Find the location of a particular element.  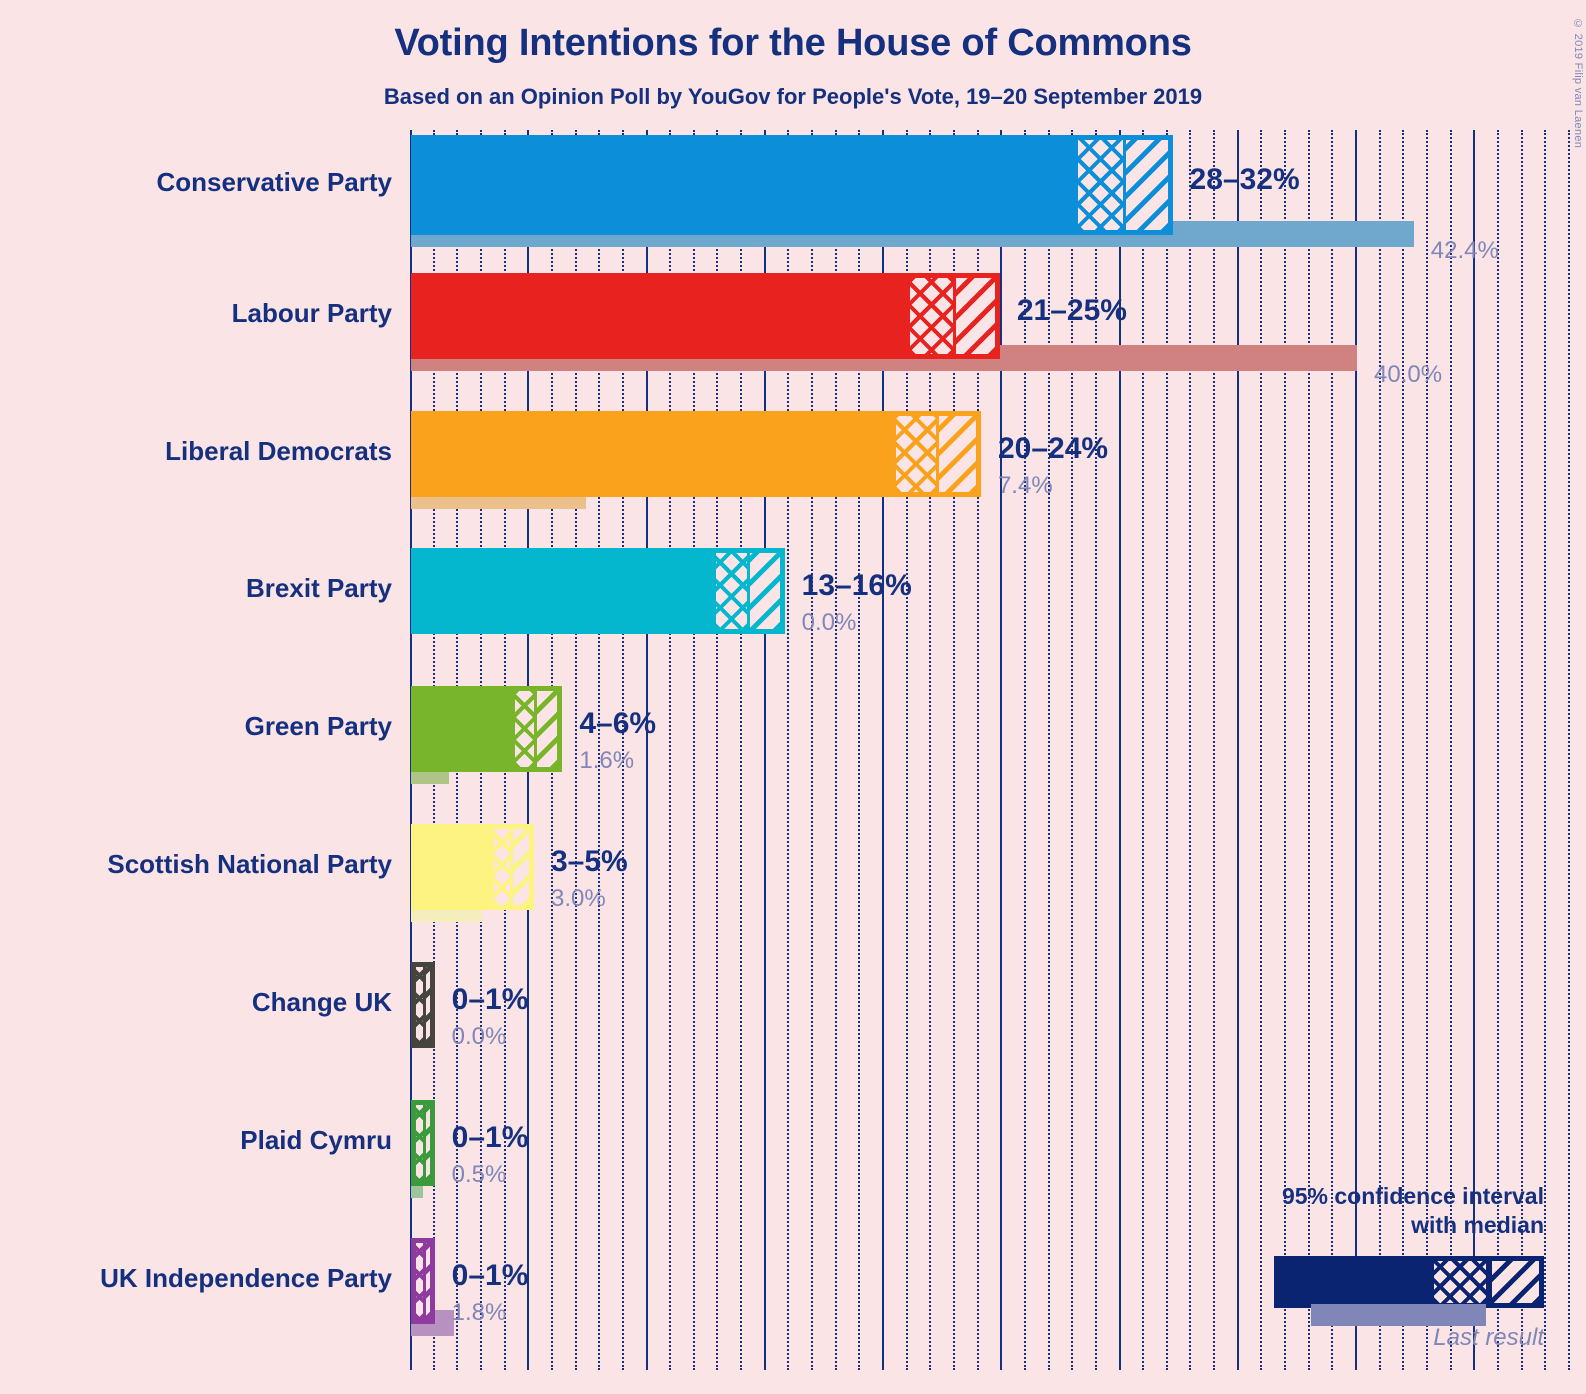

party-label: Conservative Party is located at coordinates (274, 182).